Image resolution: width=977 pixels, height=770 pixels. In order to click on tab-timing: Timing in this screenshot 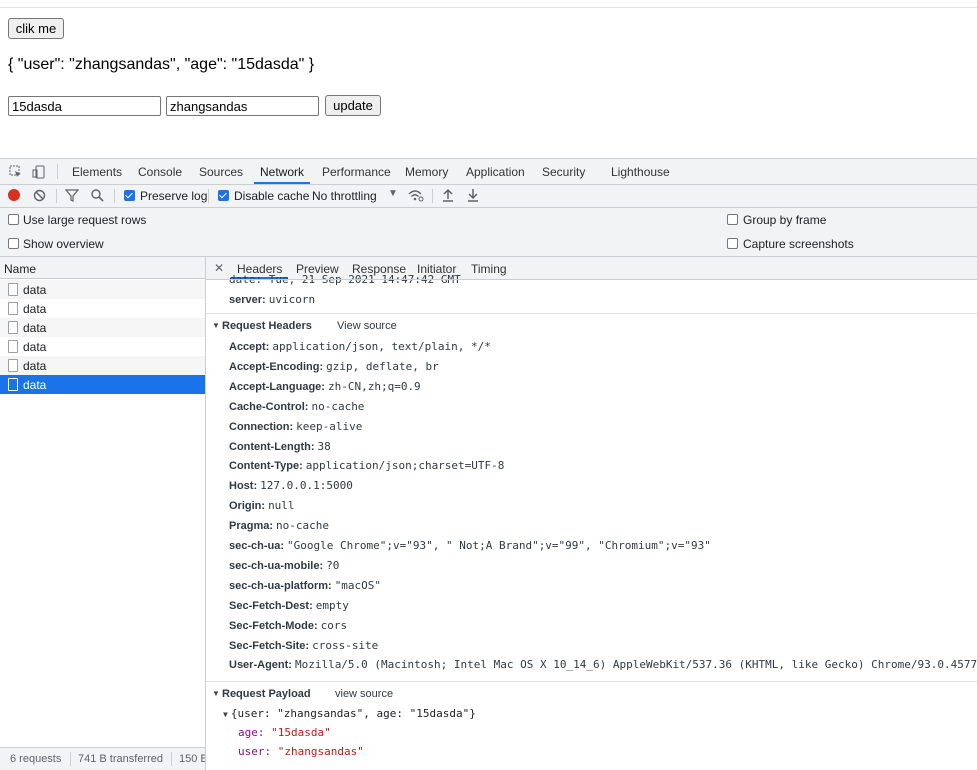, I will do `click(489, 269)`.